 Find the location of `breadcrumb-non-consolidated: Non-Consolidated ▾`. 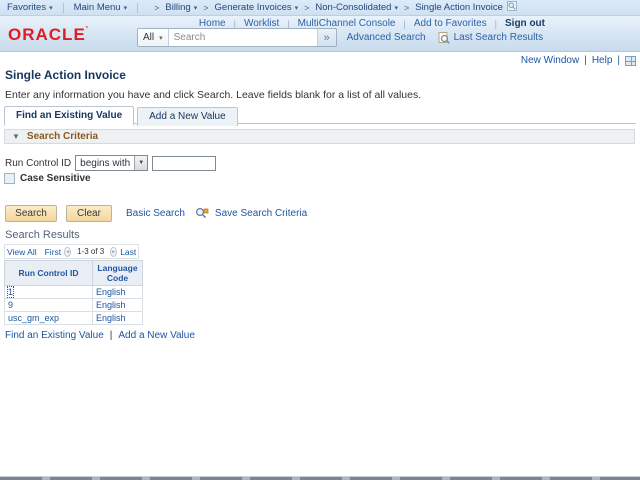

breadcrumb-non-consolidated: Non-Consolidated ▾ is located at coordinates (356, 7).